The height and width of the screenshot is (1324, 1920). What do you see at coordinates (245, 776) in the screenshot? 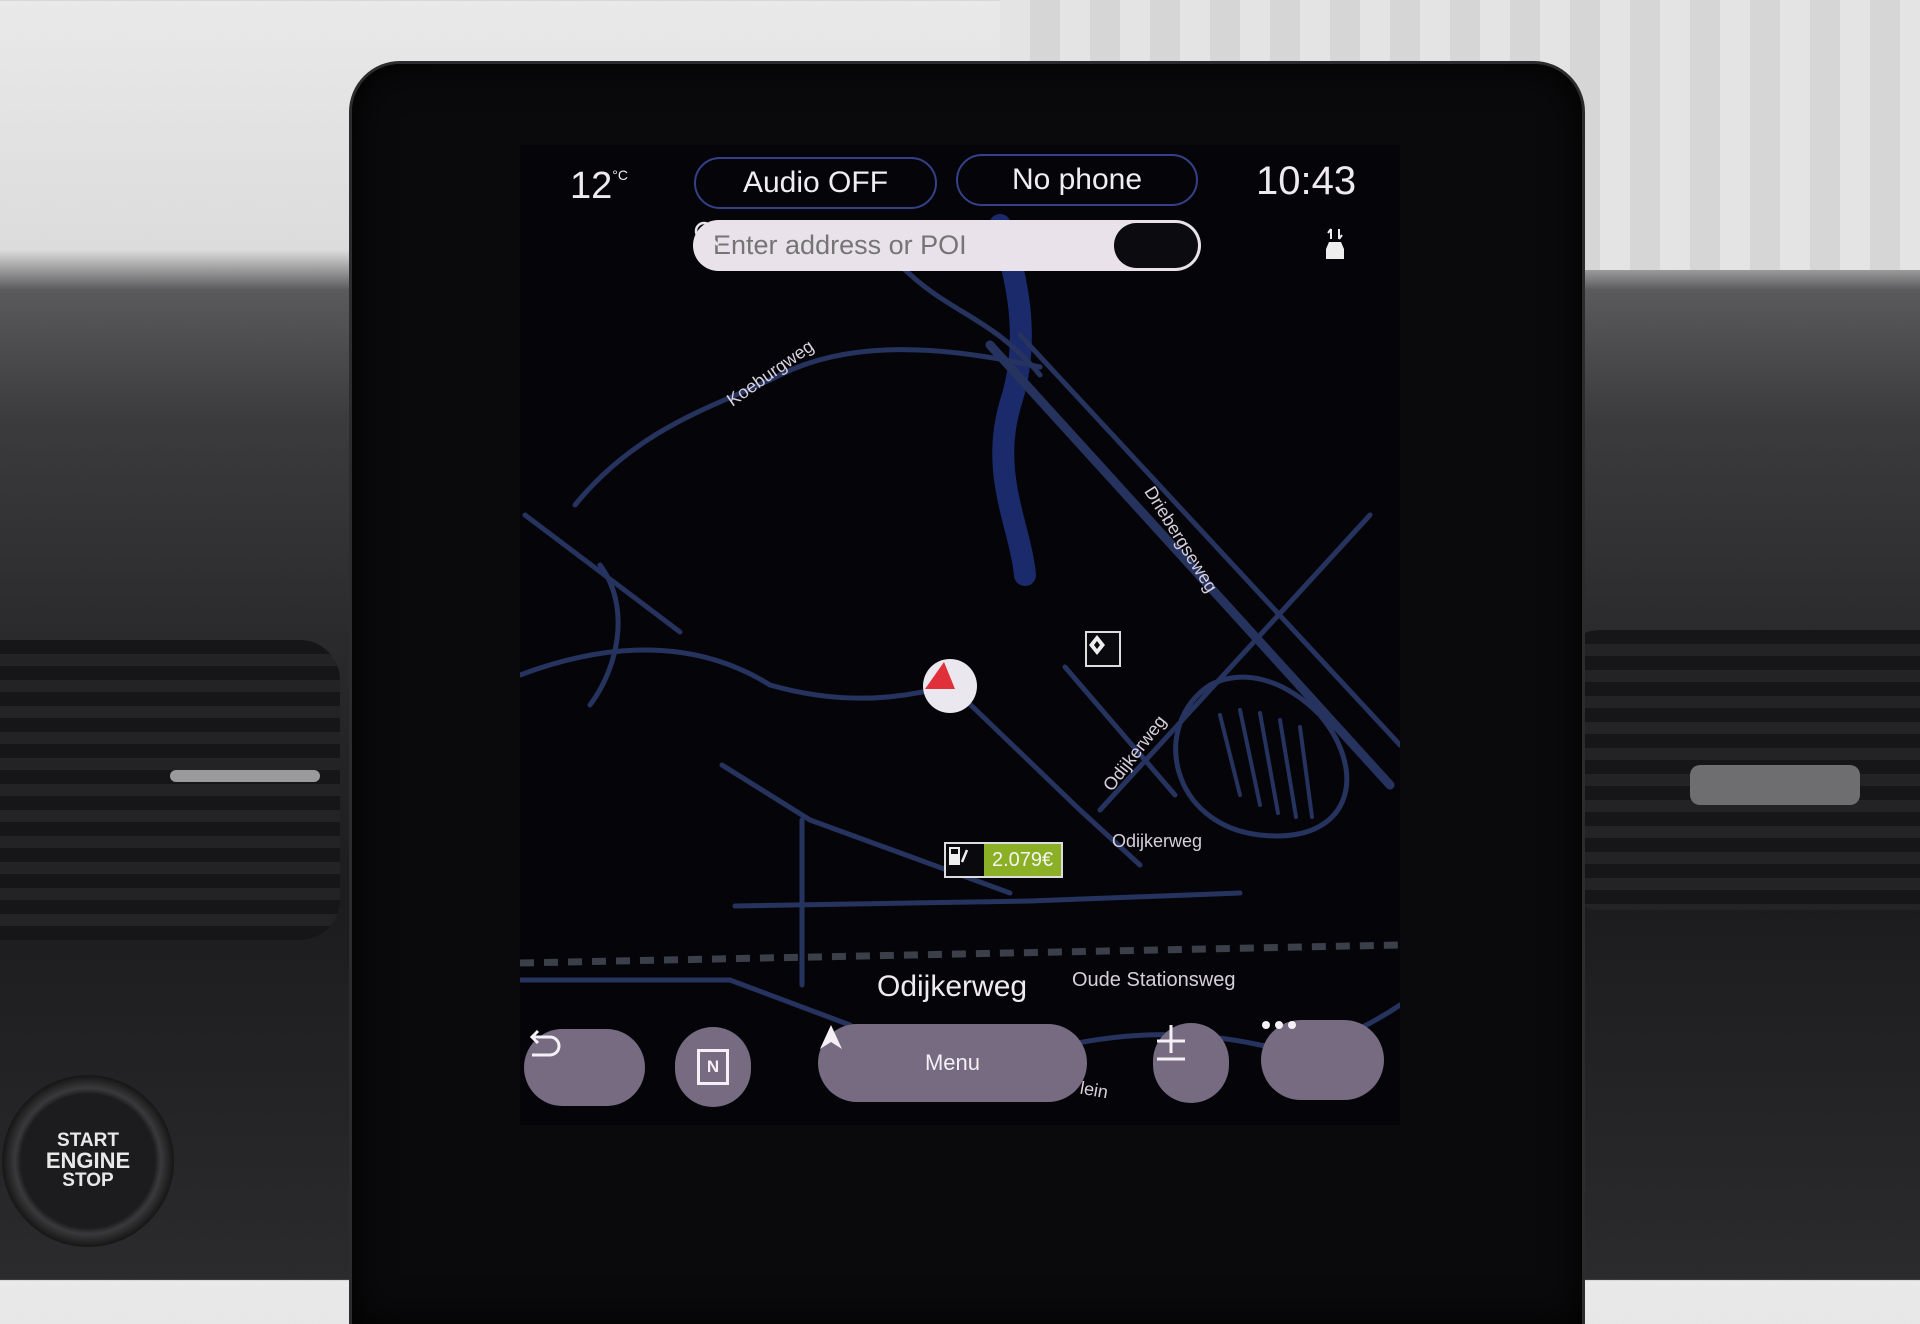
I see `vent-slider-left` at bounding box center [245, 776].